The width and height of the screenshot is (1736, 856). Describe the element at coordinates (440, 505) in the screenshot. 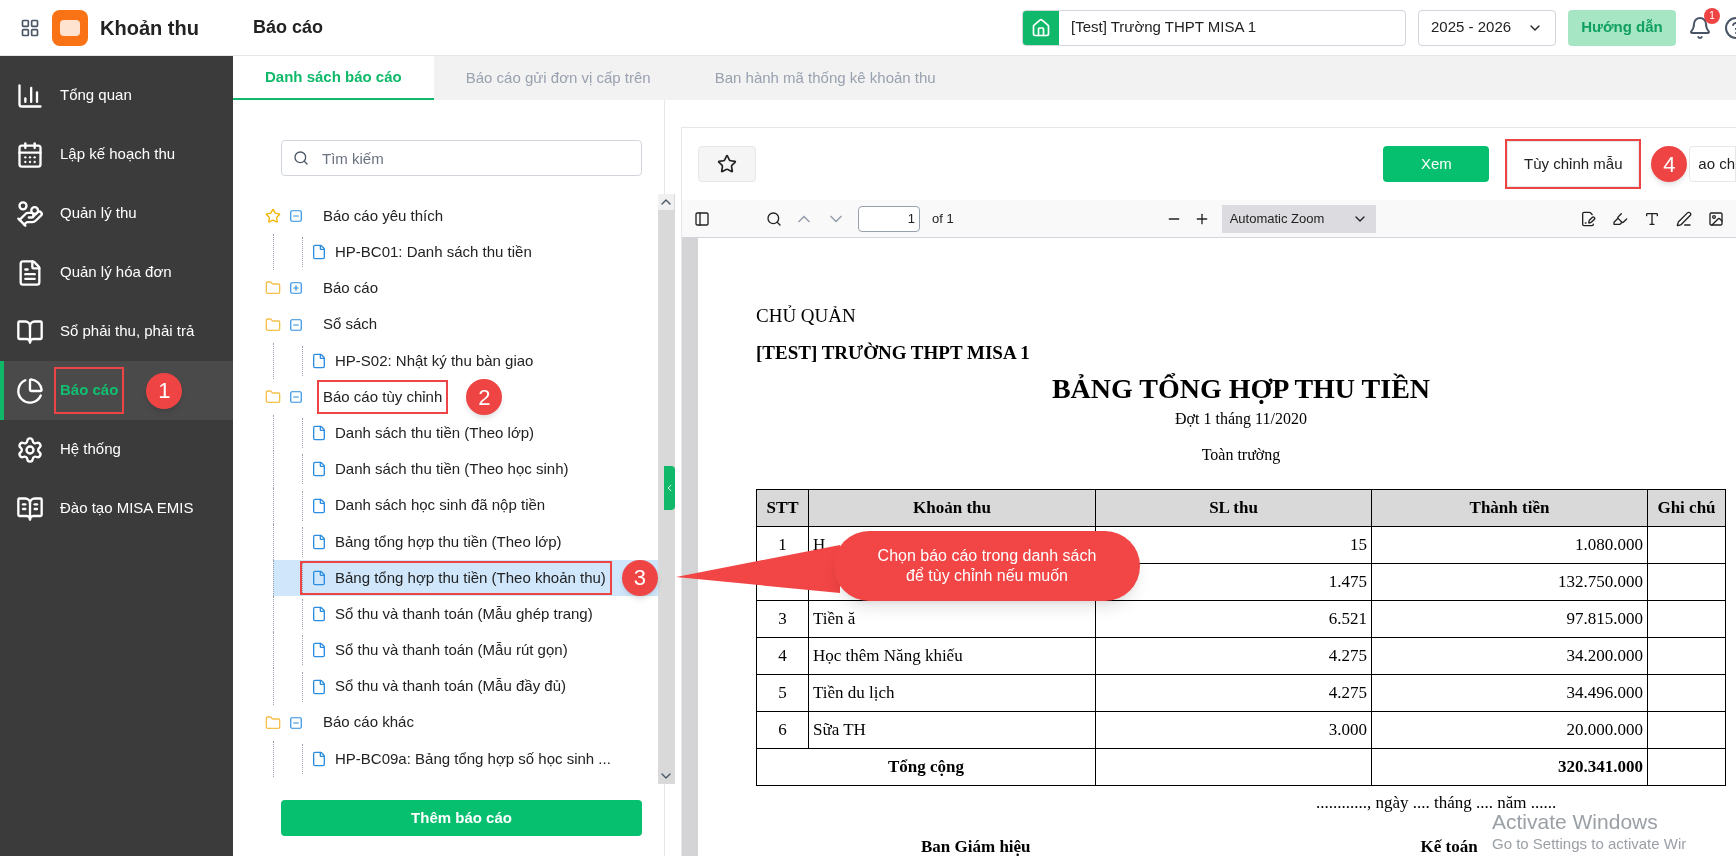

I see `tree-item-label: Danh sách học sinh đã nộp tiền` at that location.